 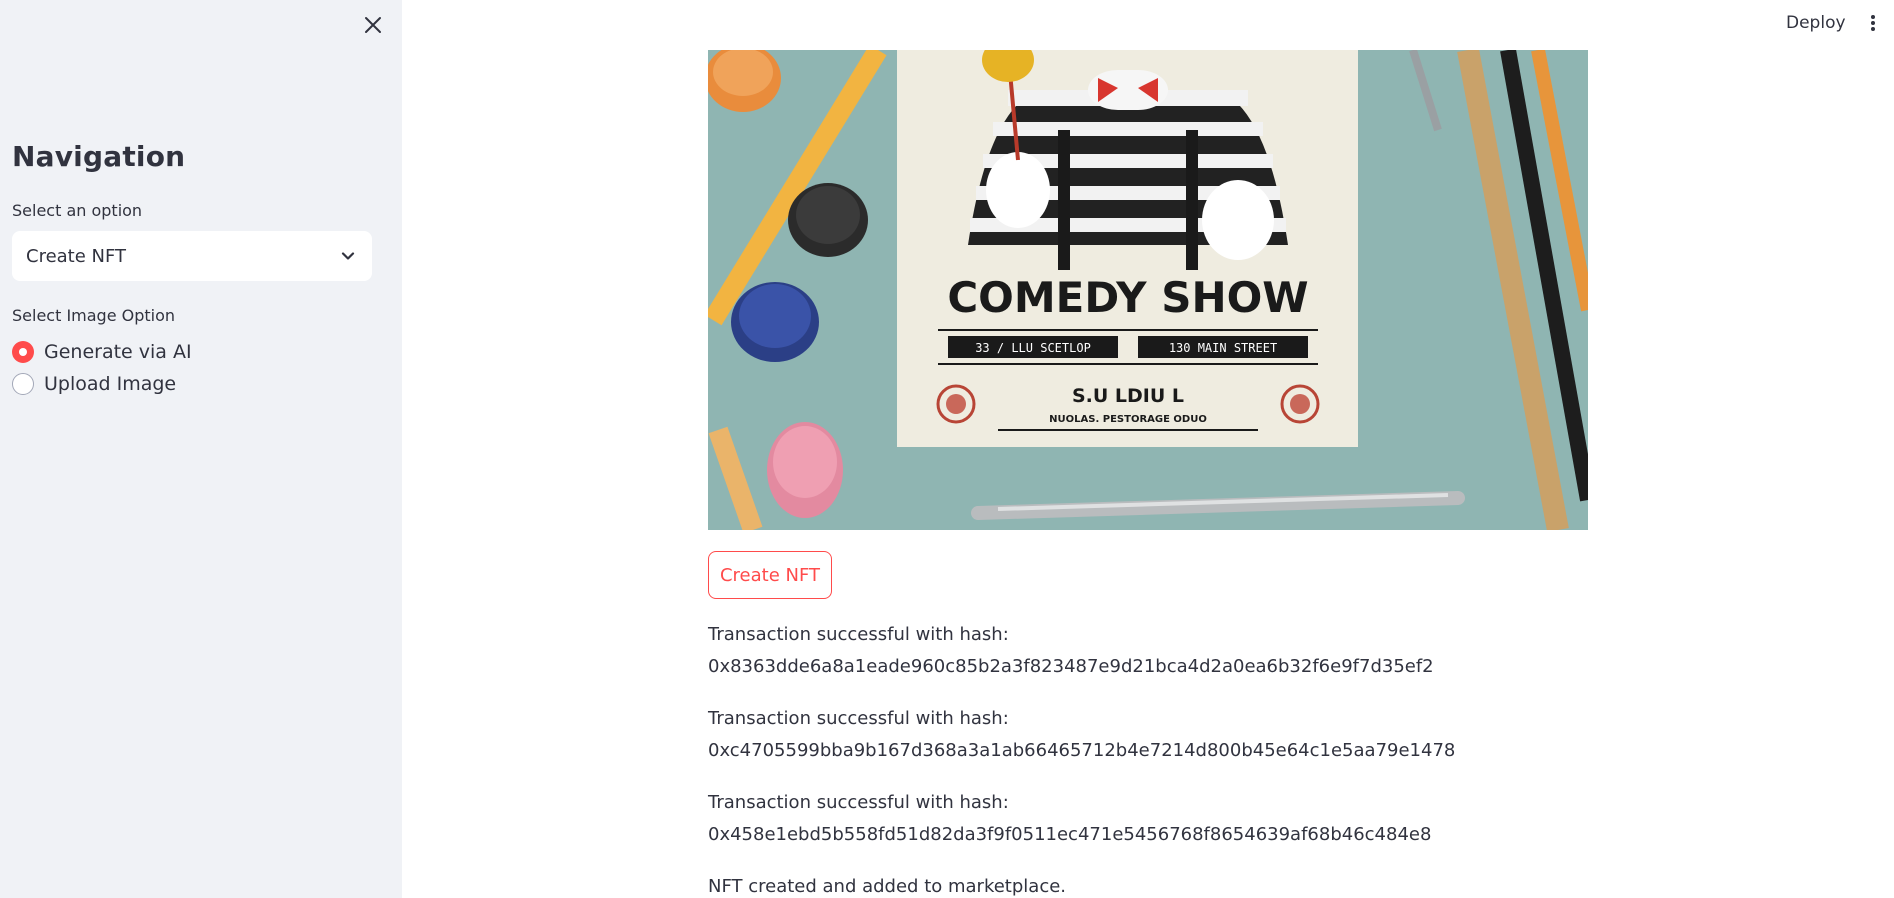 I want to click on poster-headline: COMEDY SHOW, so click(x=1127, y=297).